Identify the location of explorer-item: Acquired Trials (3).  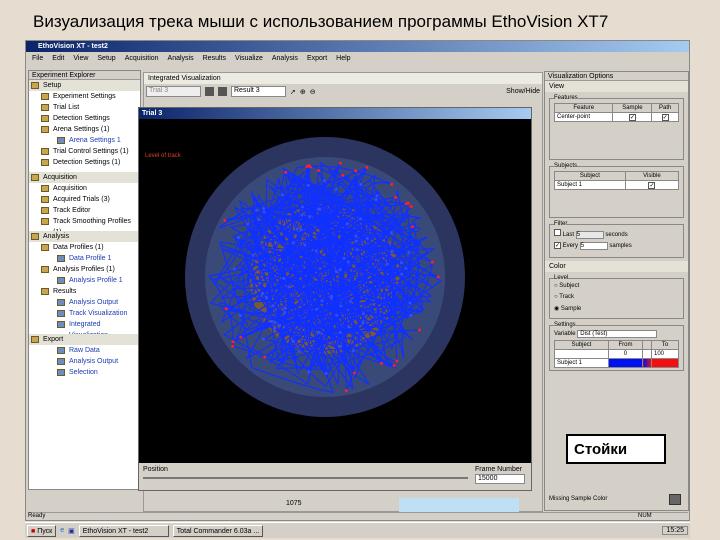
(84, 199).